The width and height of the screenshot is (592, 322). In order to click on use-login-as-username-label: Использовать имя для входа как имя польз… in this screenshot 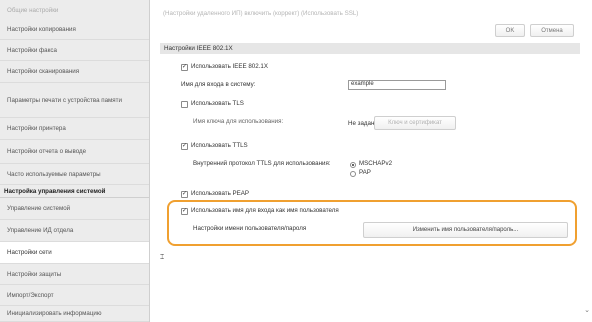, I will do `click(265, 210)`.